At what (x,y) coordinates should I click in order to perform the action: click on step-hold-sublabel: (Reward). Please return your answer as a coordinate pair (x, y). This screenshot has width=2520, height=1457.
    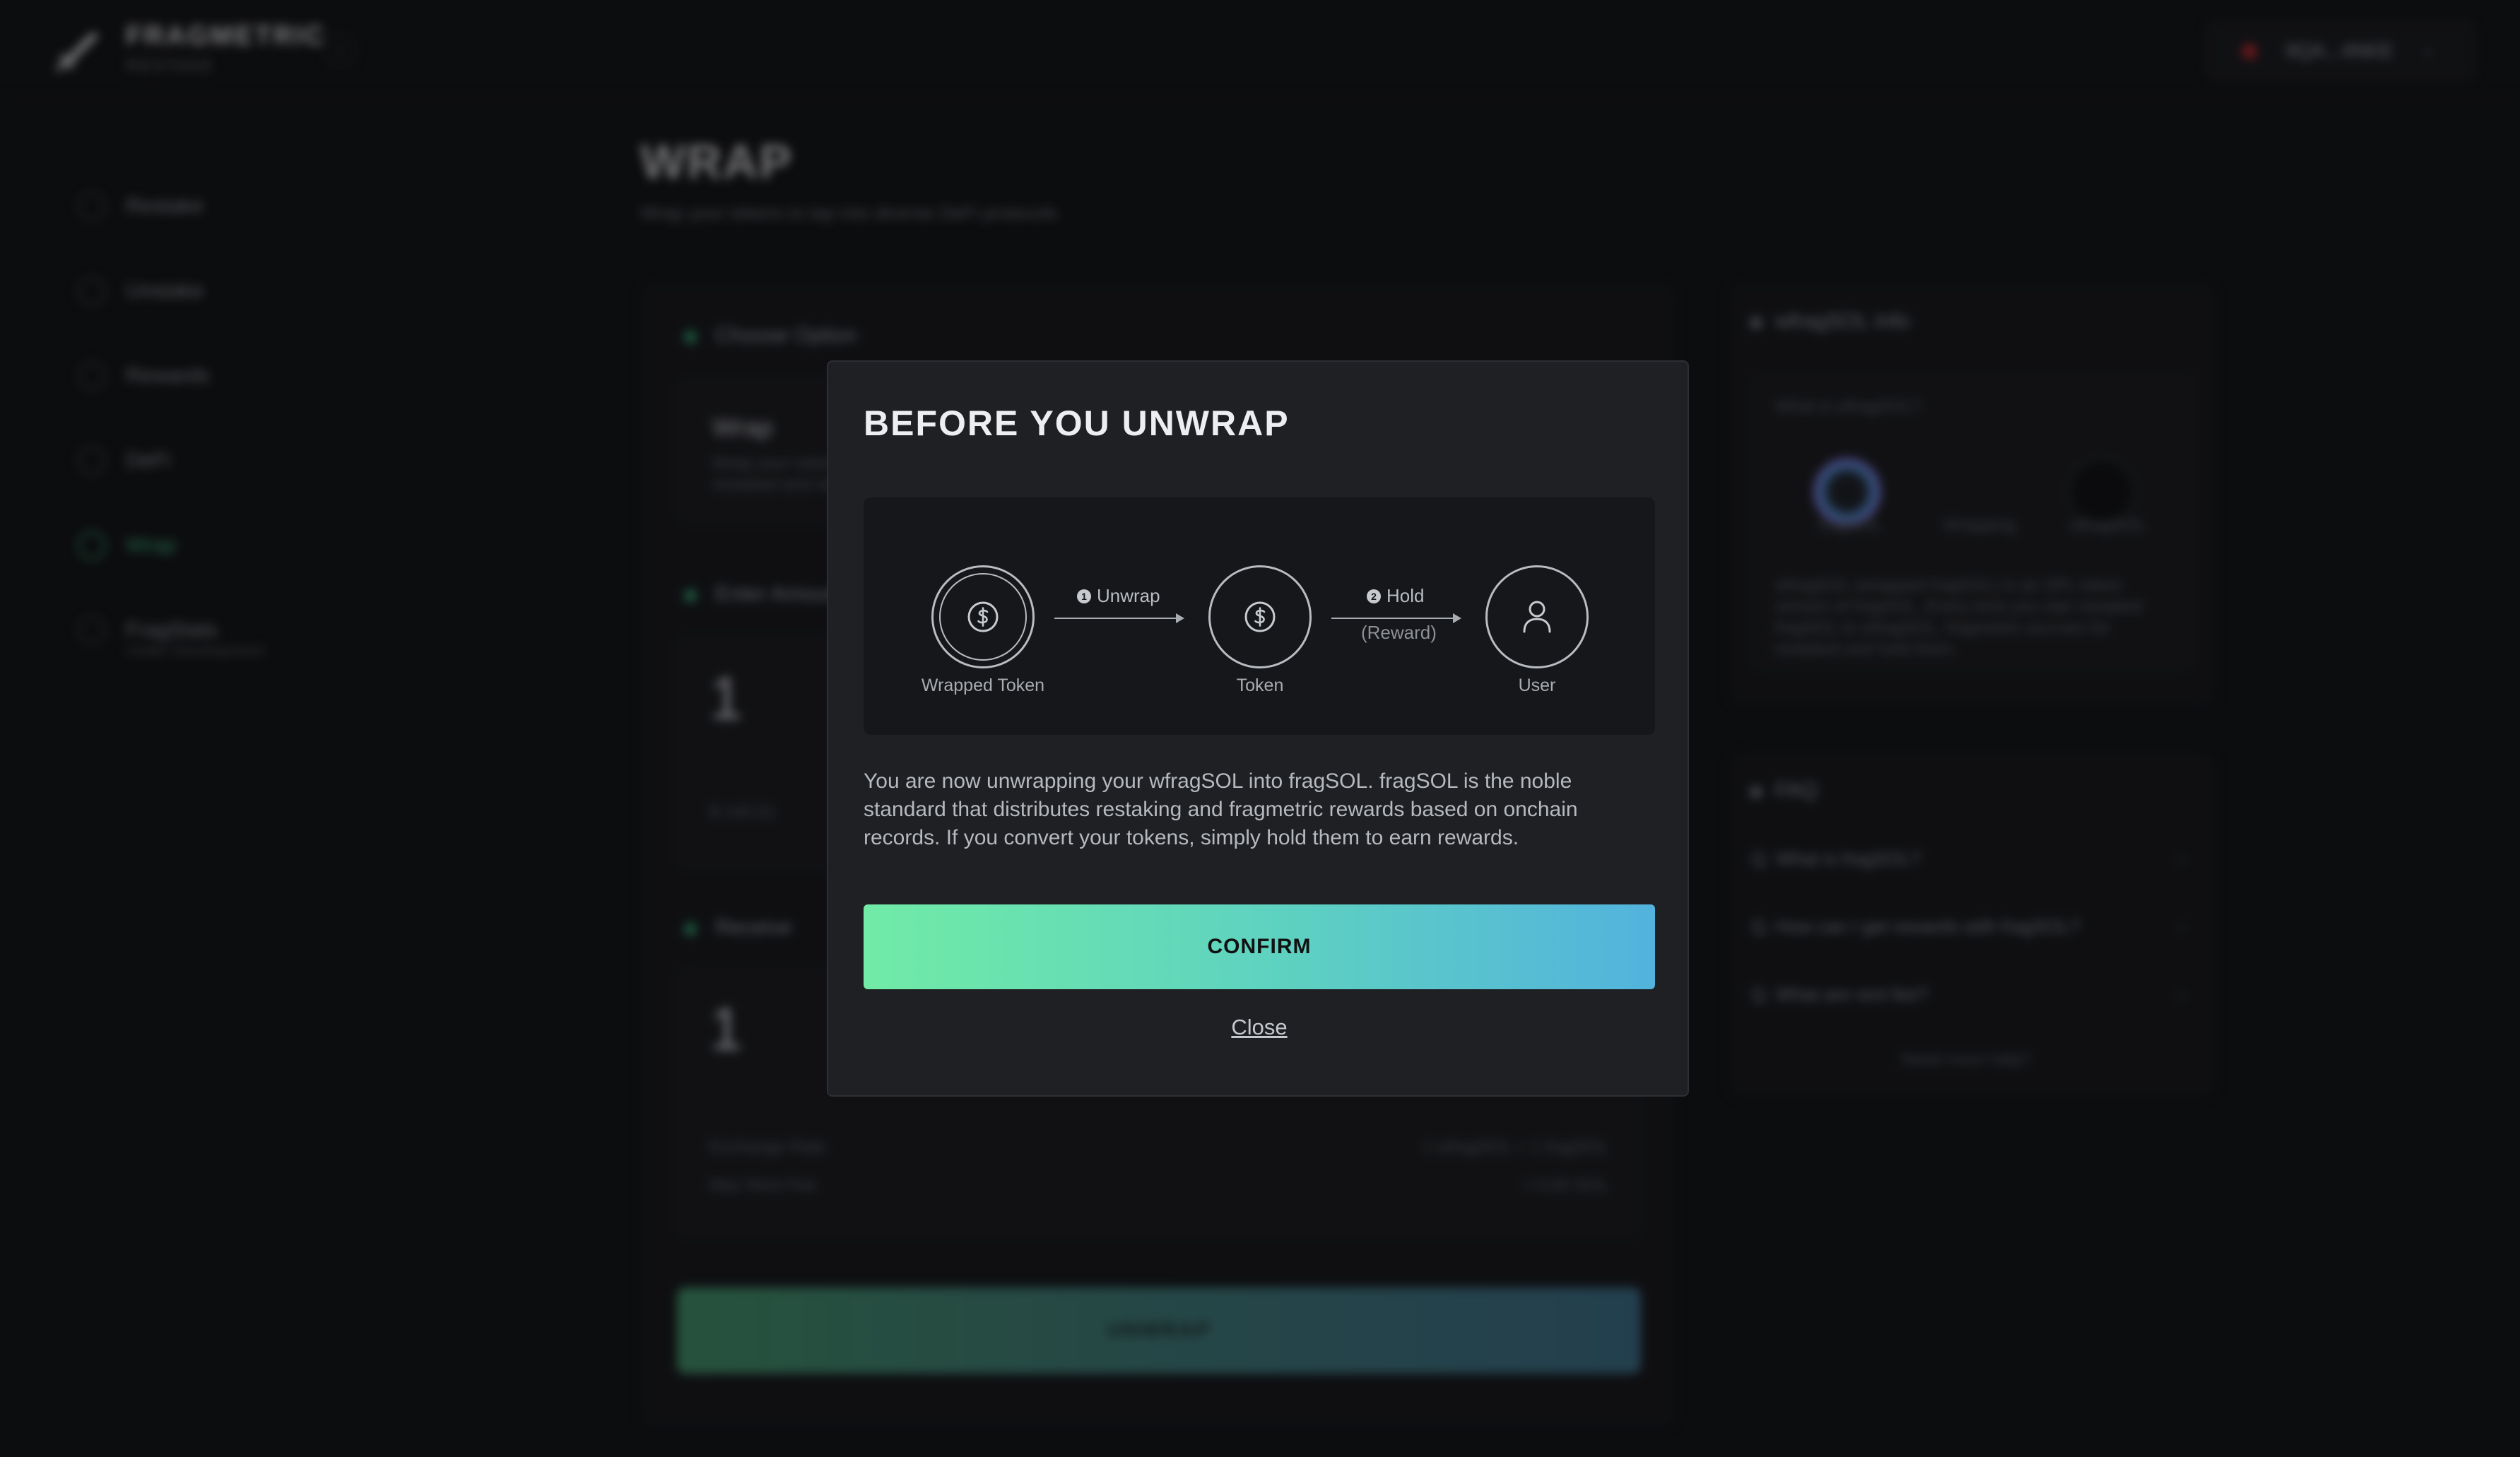
    Looking at the image, I should click on (1399, 632).